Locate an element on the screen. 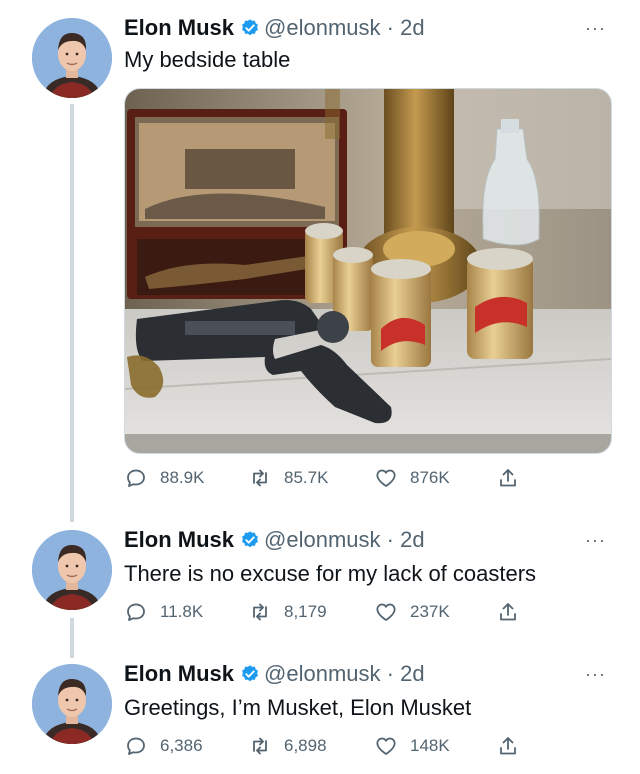 This screenshot has height=774, width=640. tweet-text: My bedside table is located at coordinates (207, 59).